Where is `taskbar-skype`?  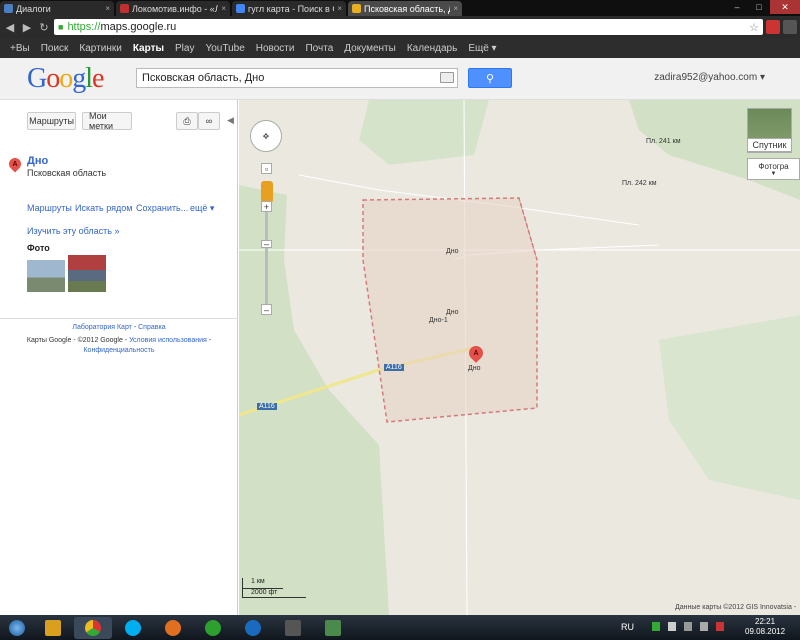
taskbar-skype is located at coordinates (133, 628).